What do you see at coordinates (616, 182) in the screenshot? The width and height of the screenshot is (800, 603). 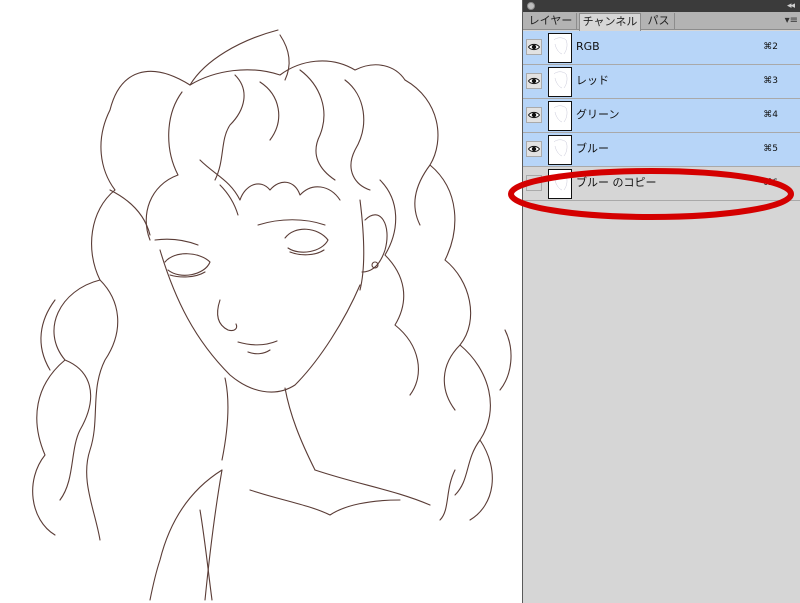 I see `channel-label: ブルー のコピー` at bounding box center [616, 182].